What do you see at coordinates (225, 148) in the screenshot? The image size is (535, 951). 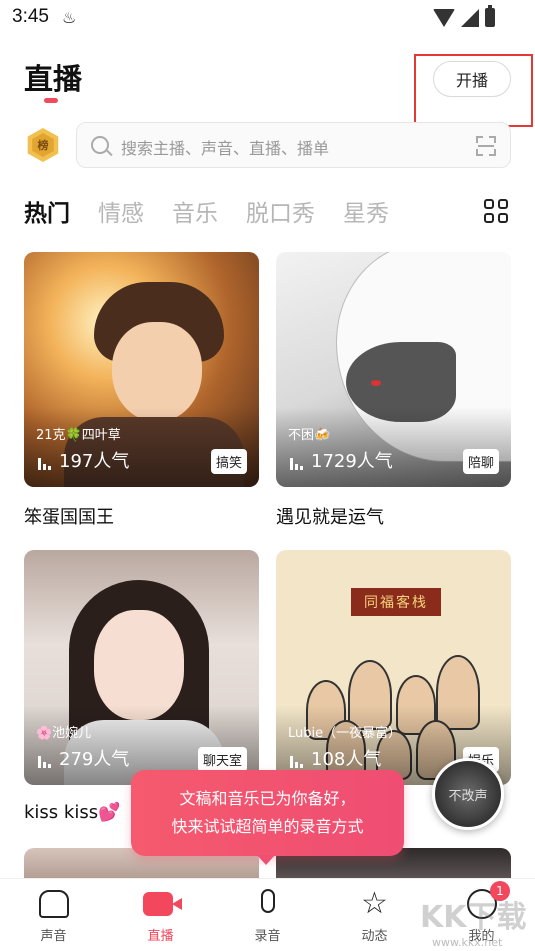 I see `search-placeholder: 搜索主播、声音、直播、播单` at bounding box center [225, 148].